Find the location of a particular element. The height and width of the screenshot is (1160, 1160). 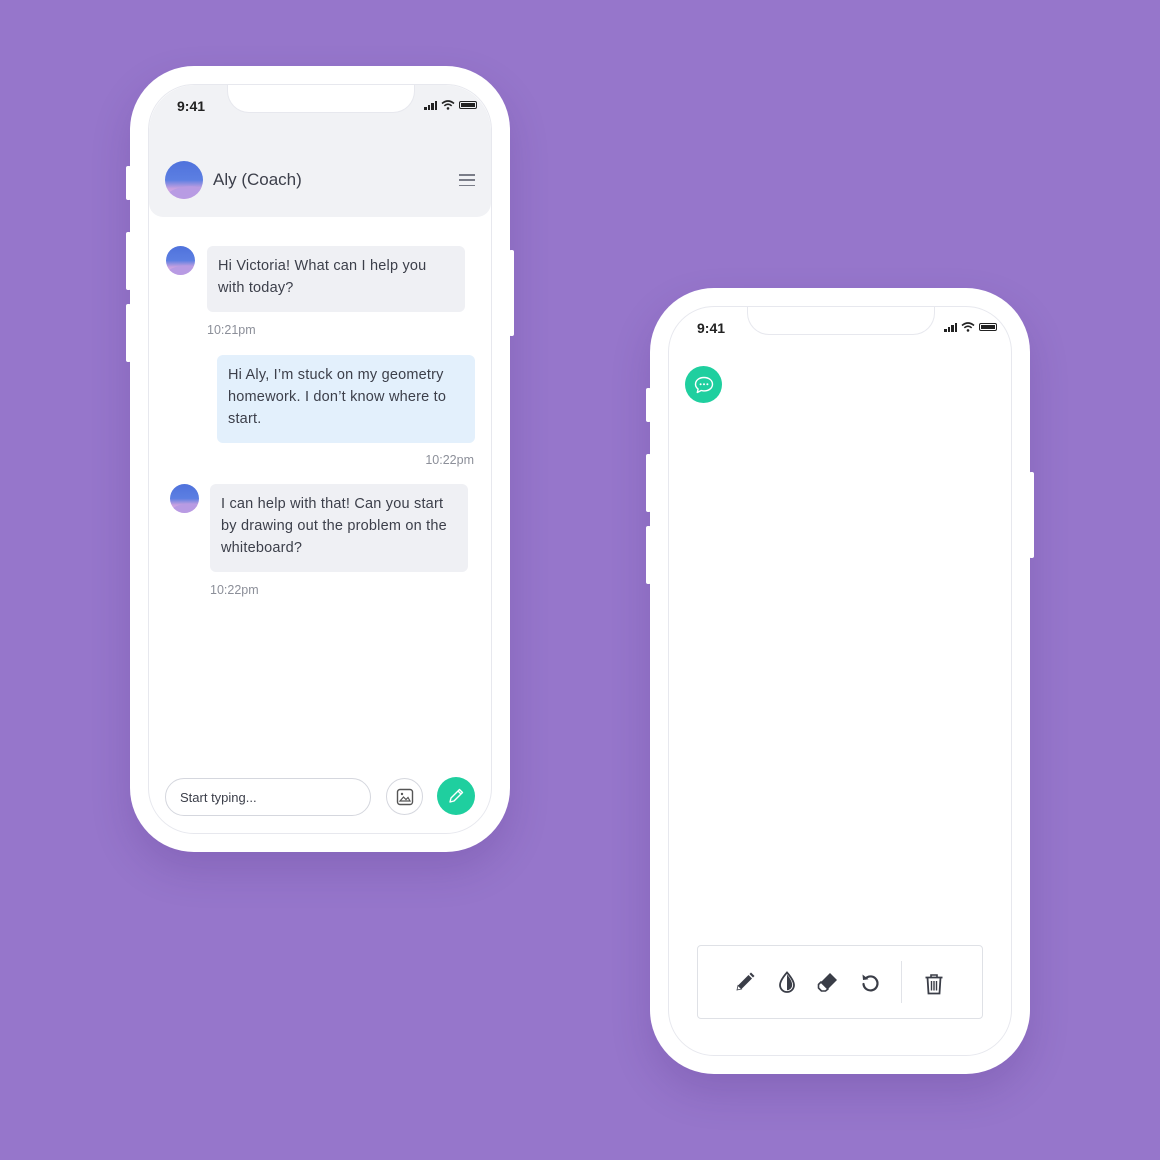

hamburger-menu-icon is located at coordinates (467, 180).